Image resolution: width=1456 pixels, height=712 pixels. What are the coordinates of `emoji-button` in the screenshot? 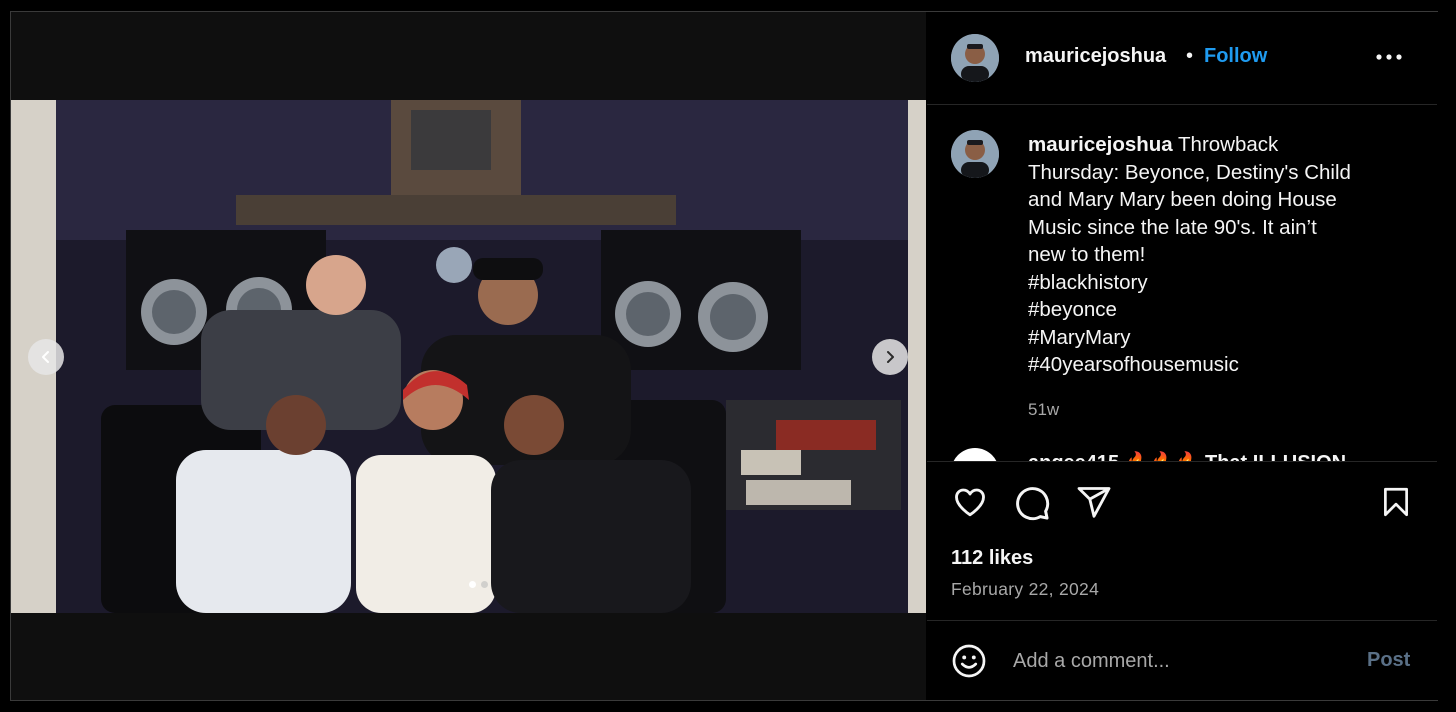 It's located at (969, 663).